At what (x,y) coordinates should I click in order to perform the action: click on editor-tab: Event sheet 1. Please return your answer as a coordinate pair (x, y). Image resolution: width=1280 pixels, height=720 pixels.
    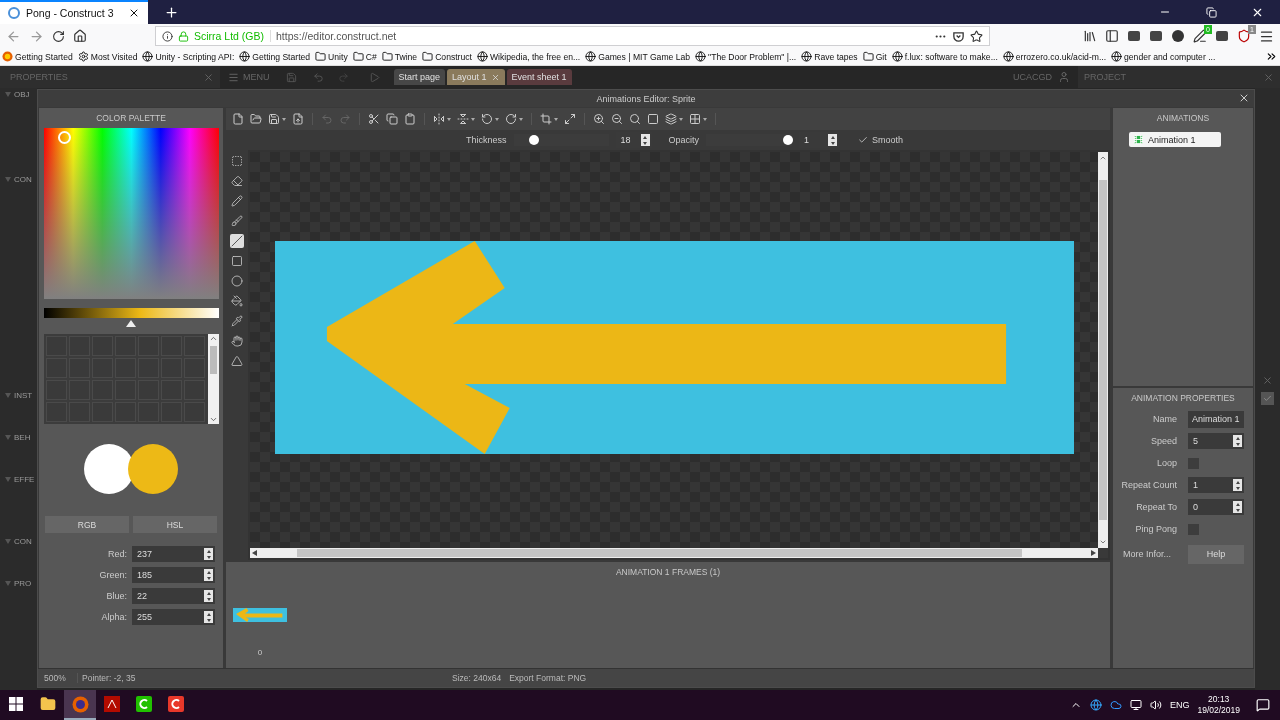
    Looking at the image, I should click on (539, 77).